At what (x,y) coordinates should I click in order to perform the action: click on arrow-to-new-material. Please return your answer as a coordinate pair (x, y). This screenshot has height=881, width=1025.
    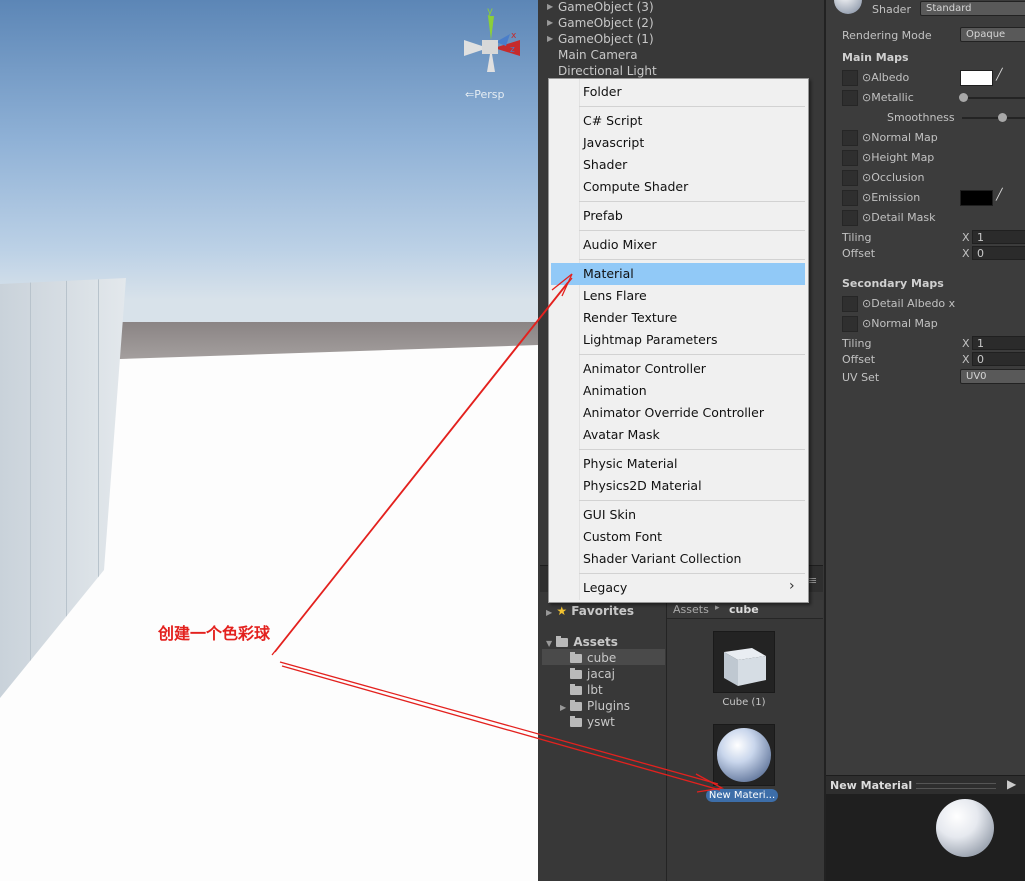
    Looking at the image, I should click on (499, 723).